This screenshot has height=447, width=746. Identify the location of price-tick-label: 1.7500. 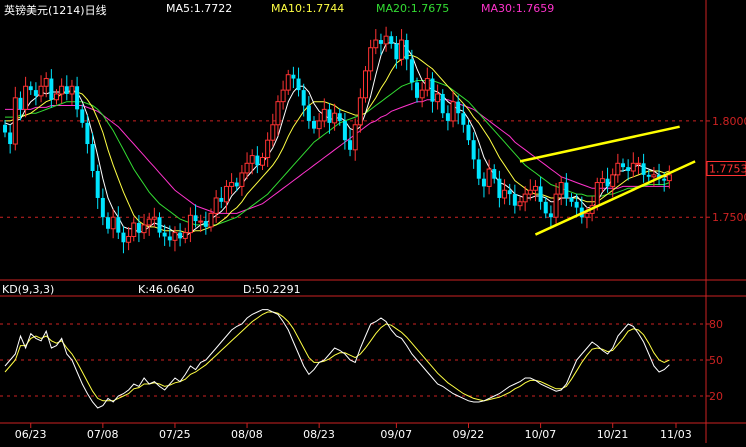
(729, 217).